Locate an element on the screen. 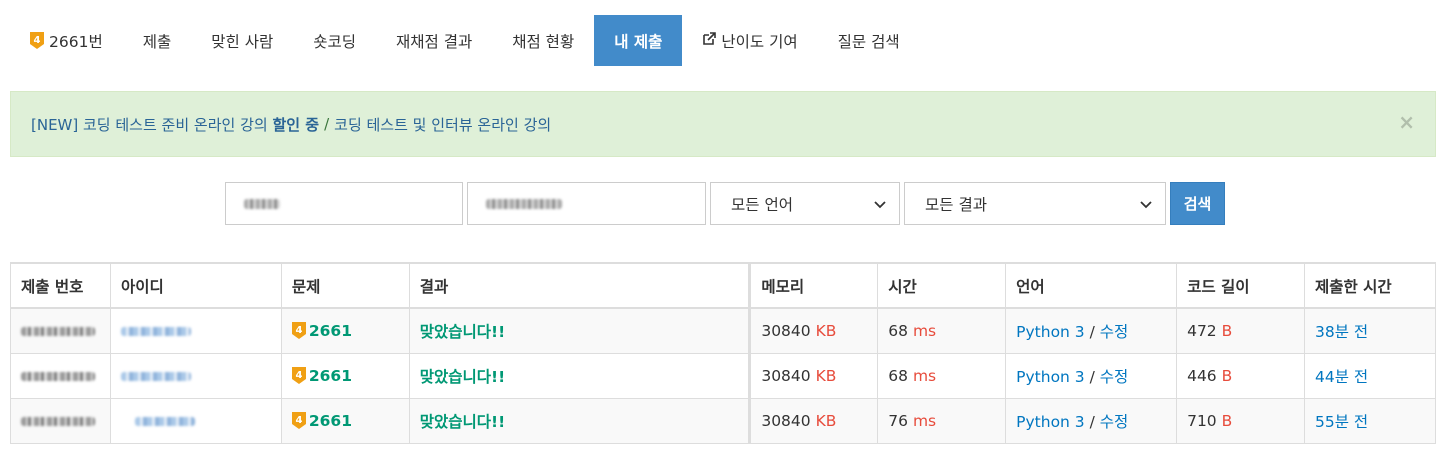  header-memory: 메모리 is located at coordinates (813, 285).